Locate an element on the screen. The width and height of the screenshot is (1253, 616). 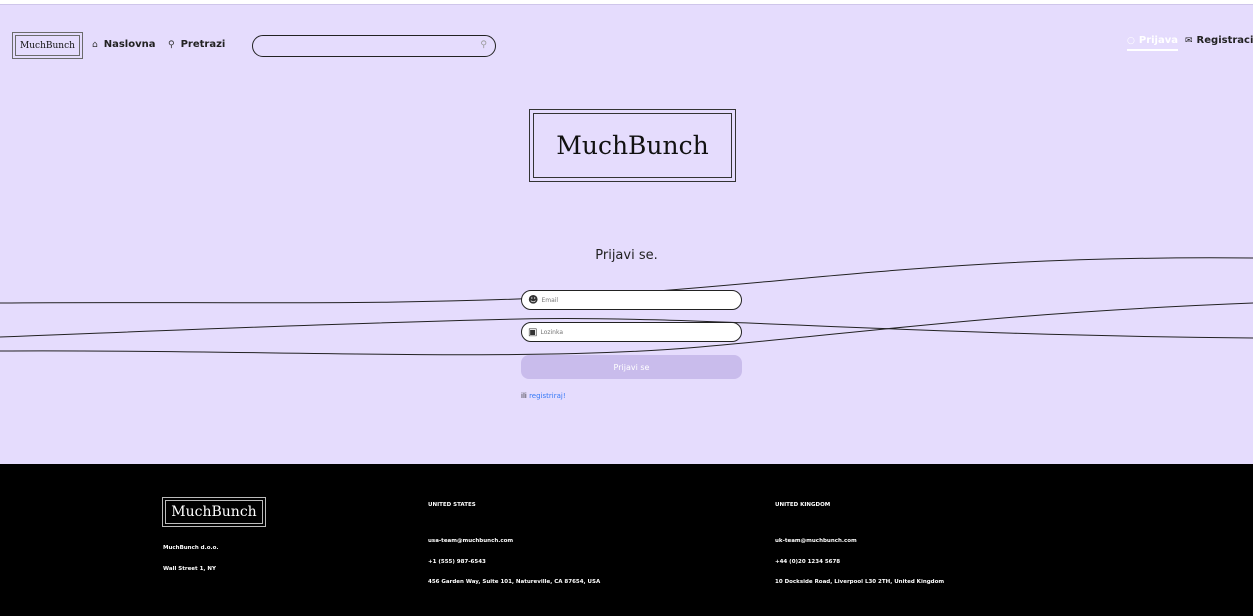
footer-address: Wall Street 1, NY is located at coordinates (189, 569).